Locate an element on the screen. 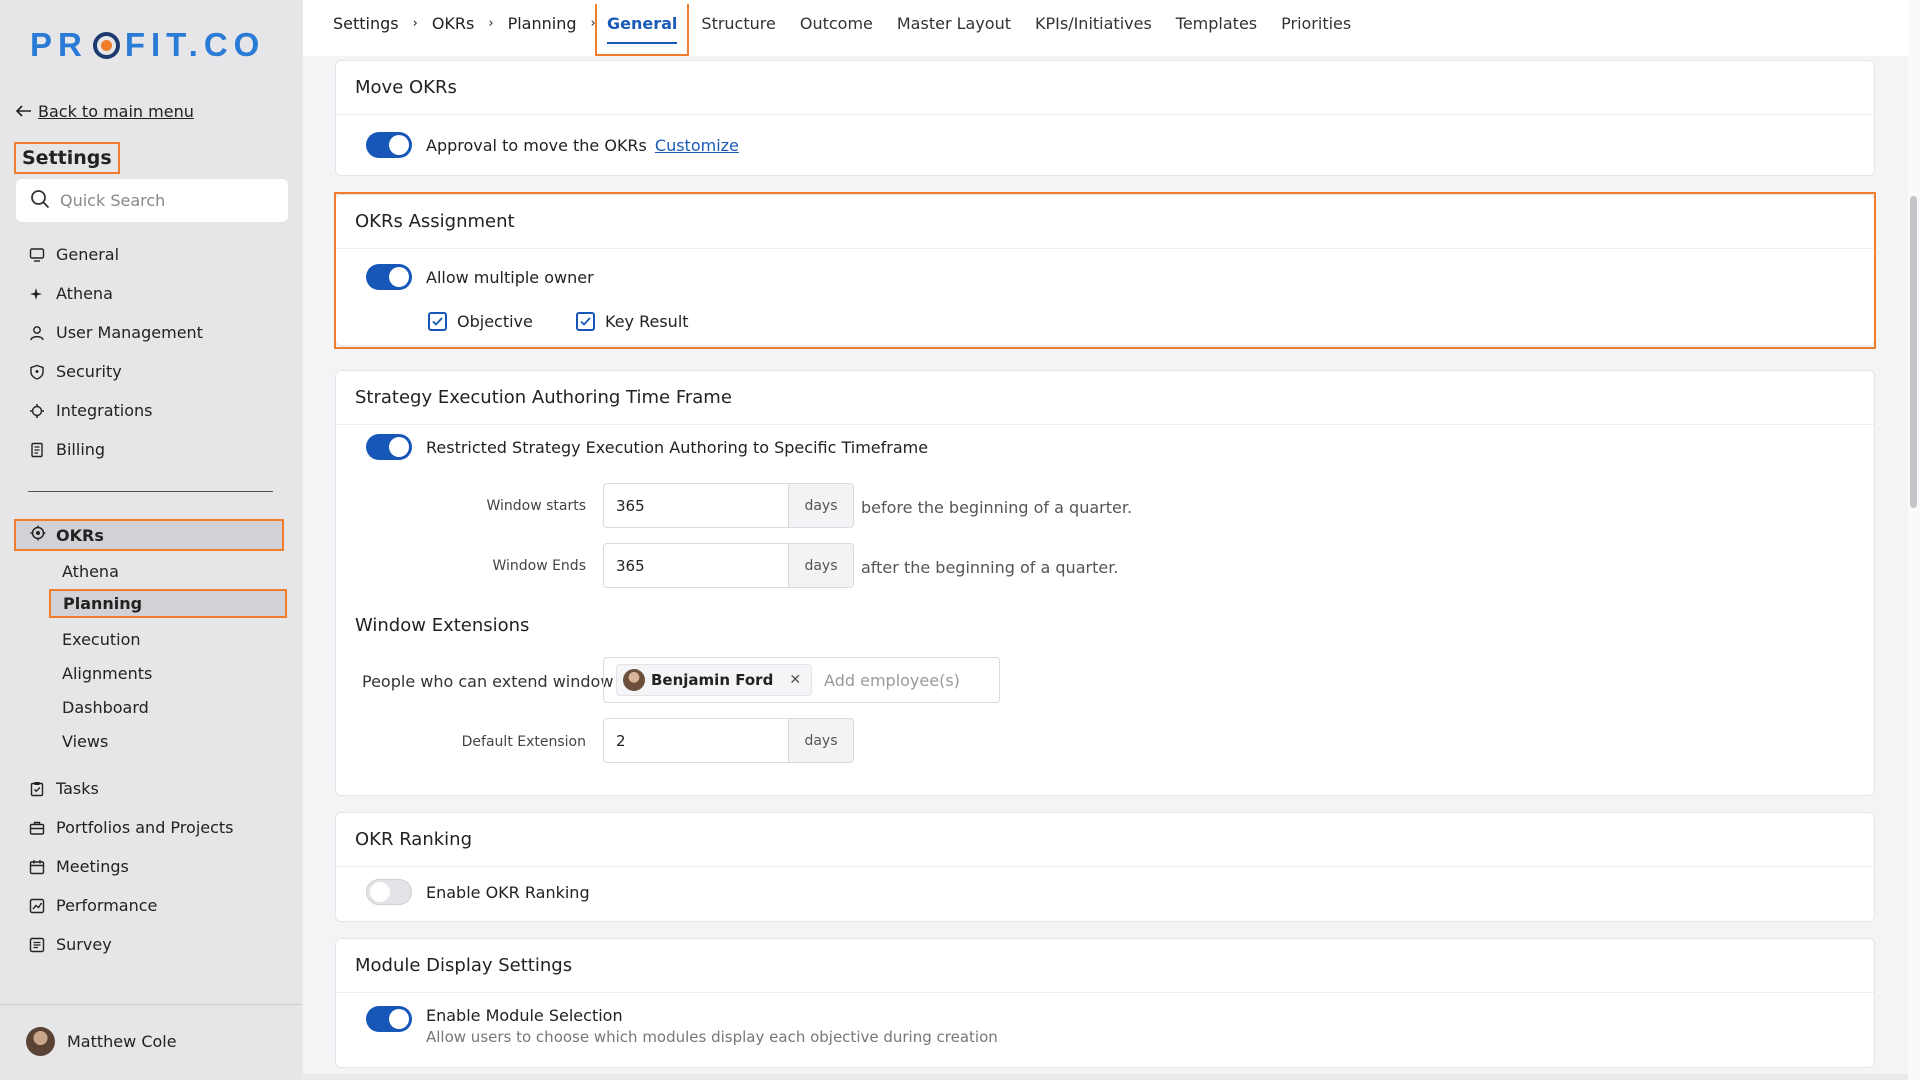  survey-icon is located at coordinates (36, 944).